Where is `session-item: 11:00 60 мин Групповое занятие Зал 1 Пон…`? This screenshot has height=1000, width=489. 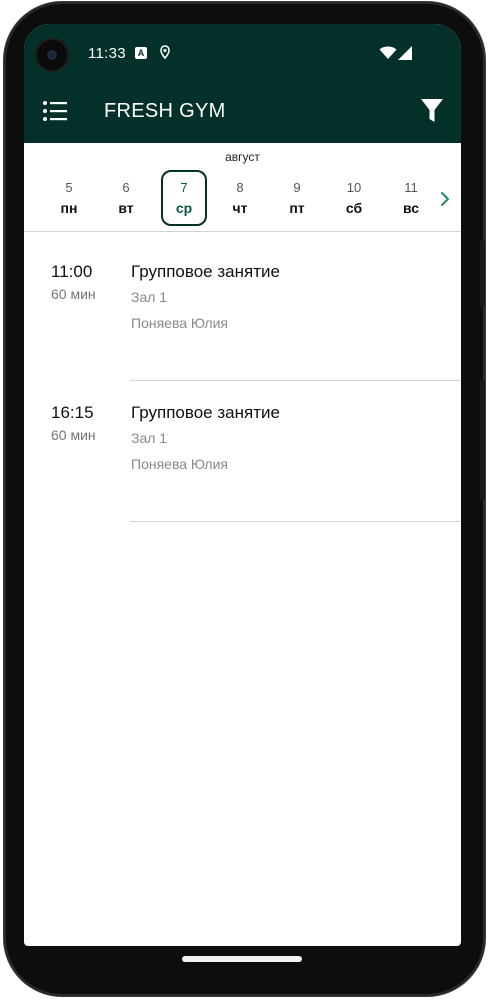
session-item: 11:00 60 мин Групповое занятие Зал 1 Пон… is located at coordinates (242, 332).